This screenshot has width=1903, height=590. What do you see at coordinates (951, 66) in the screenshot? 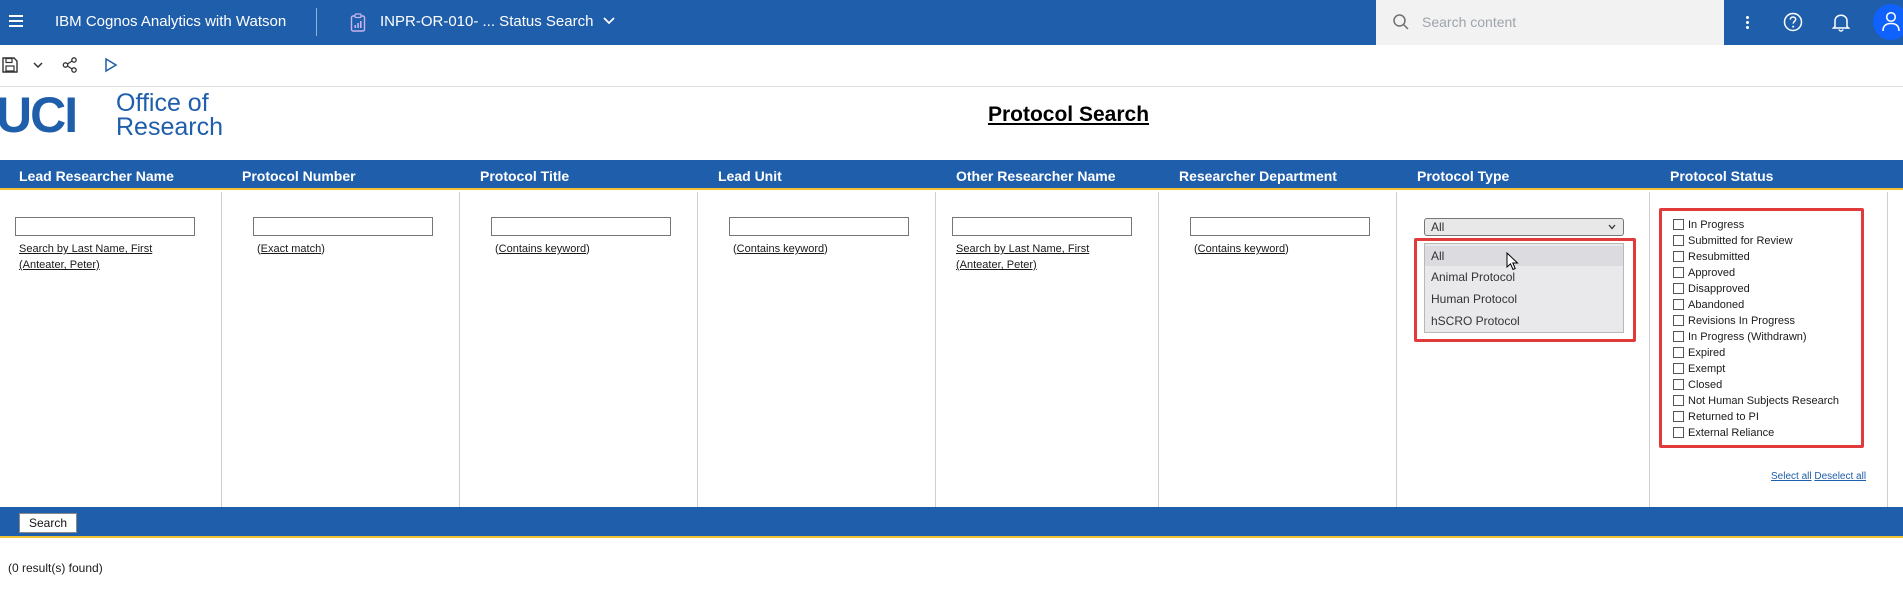
I see `report-toolbar` at bounding box center [951, 66].